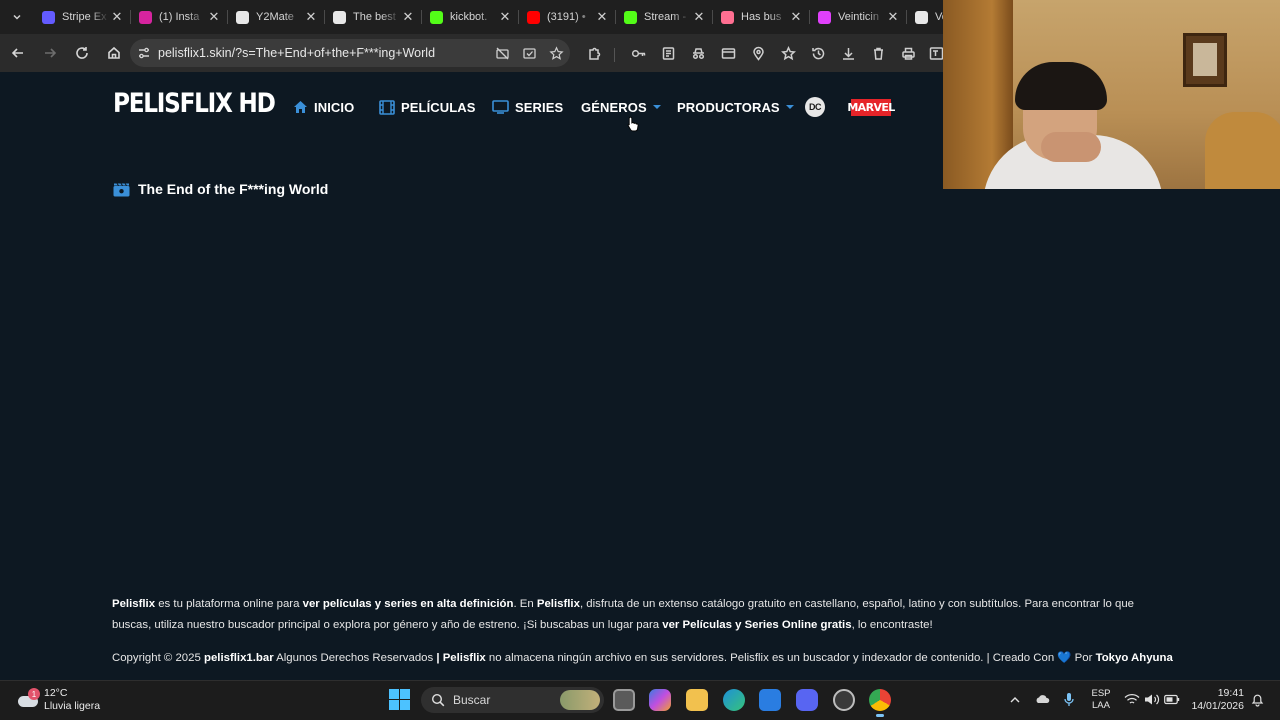 This screenshot has width=1280, height=720. I want to click on taskbar-search: Buscar, so click(512, 700).